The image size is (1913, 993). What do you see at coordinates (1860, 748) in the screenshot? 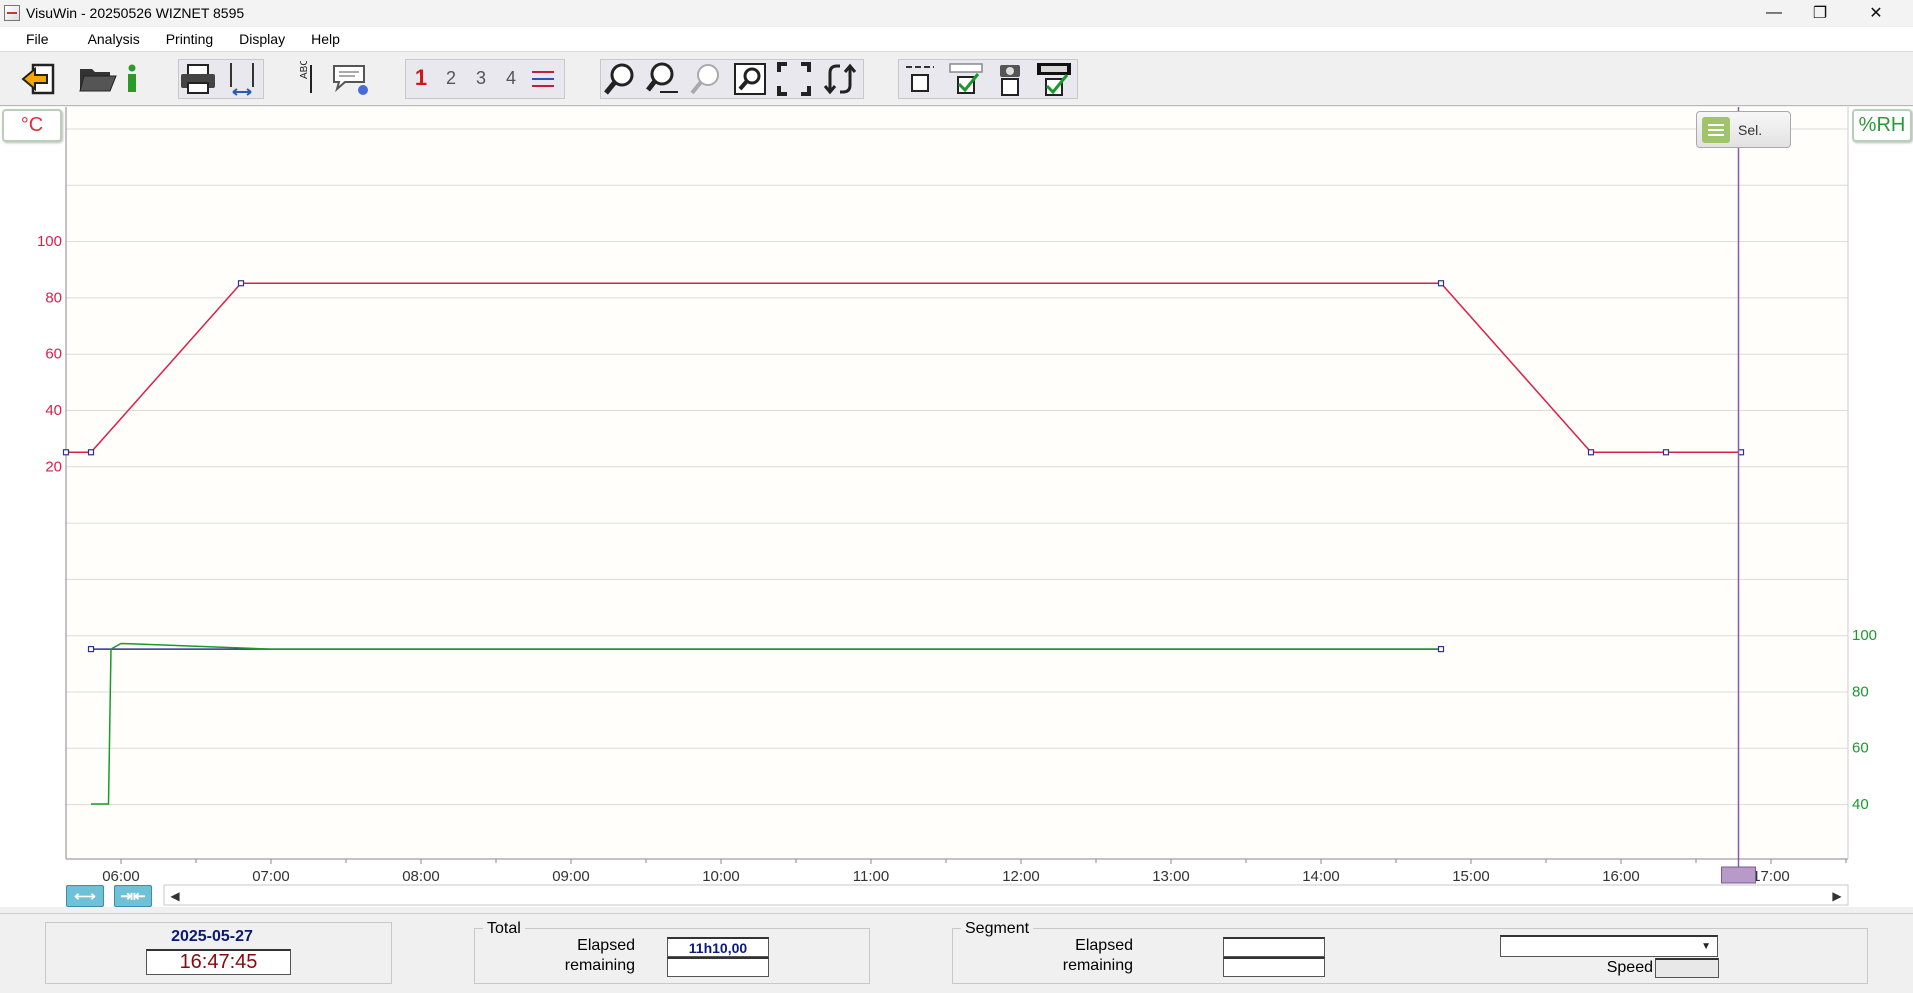
I see `right-axis-tick-label: 60` at bounding box center [1860, 748].